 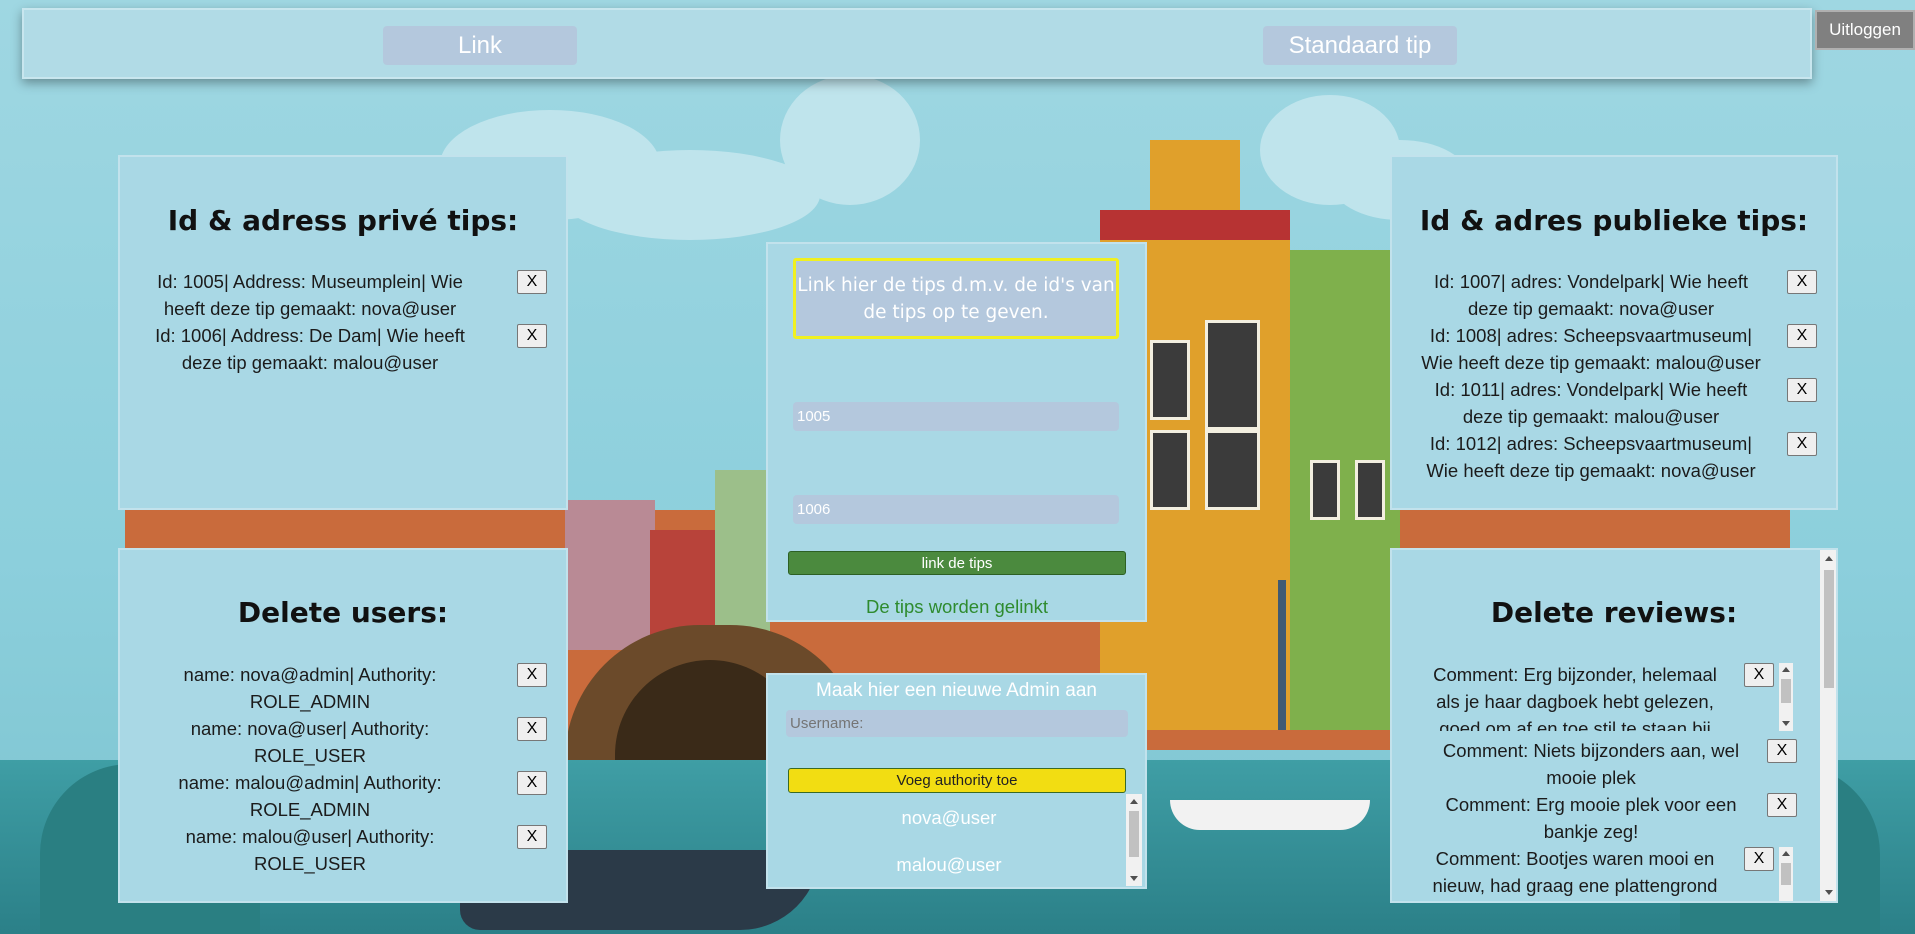 What do you see at coordinates (1195, 180) in the screenshot?
I see `house-orange-gable` at bounding box center [1195, 180].